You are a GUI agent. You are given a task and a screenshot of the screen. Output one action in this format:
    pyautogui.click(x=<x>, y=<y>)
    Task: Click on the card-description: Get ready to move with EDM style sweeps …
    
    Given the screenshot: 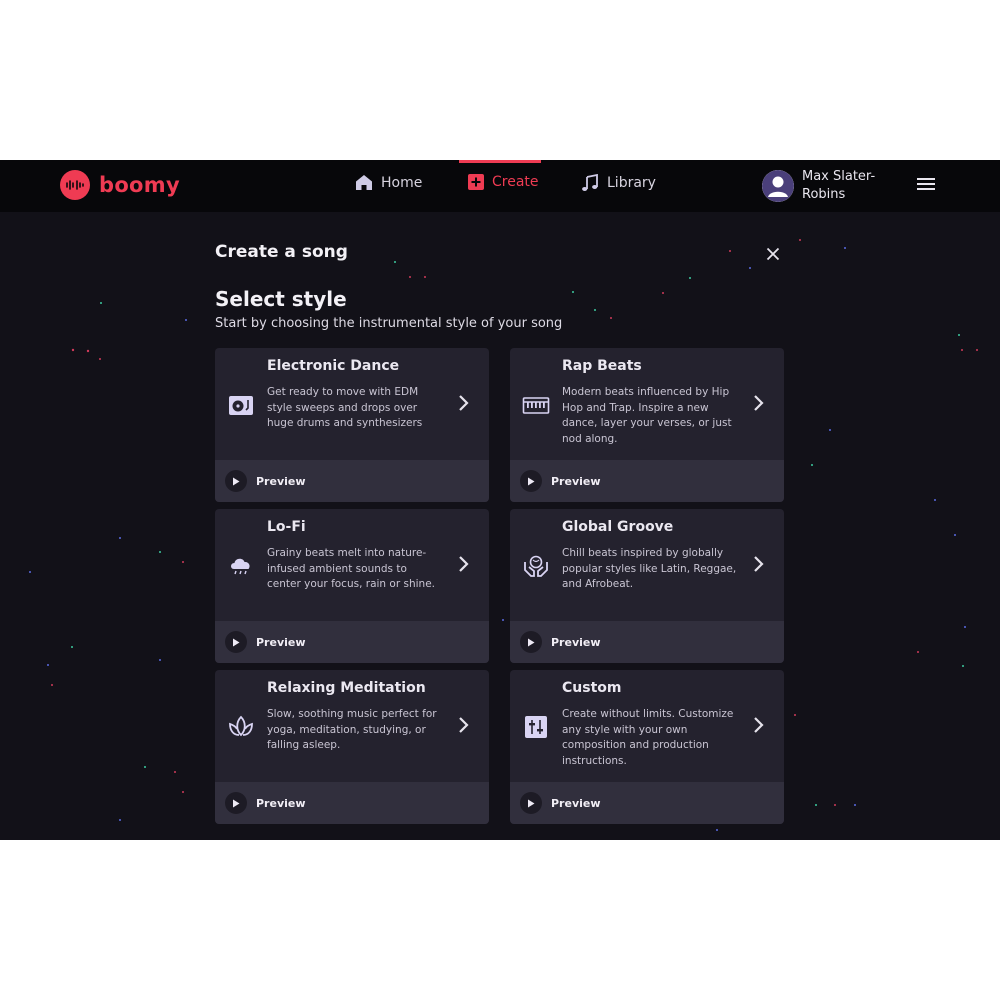 What is the action you would take?
    pyautogui.click(x=345, y=407)
    